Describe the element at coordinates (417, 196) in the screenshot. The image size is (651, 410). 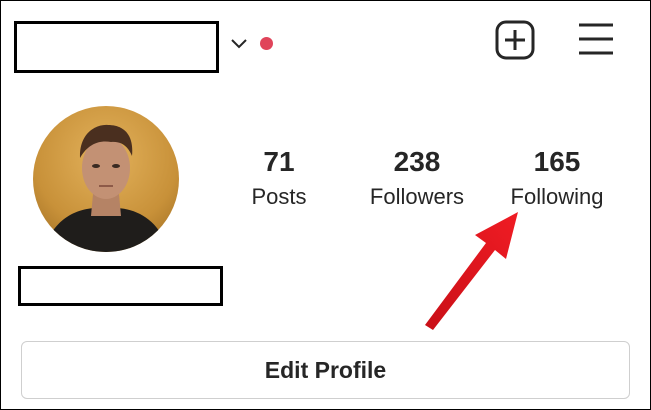
I see `followers-label: Followers` at that location.